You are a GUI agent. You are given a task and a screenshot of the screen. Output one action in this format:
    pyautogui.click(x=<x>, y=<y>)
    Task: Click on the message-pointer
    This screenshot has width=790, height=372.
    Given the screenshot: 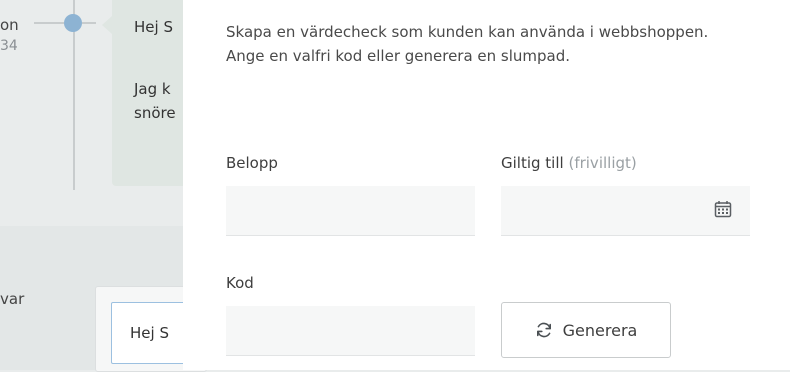 What is the action you would take?
    pyautogui.click(x=107, y=25)
    